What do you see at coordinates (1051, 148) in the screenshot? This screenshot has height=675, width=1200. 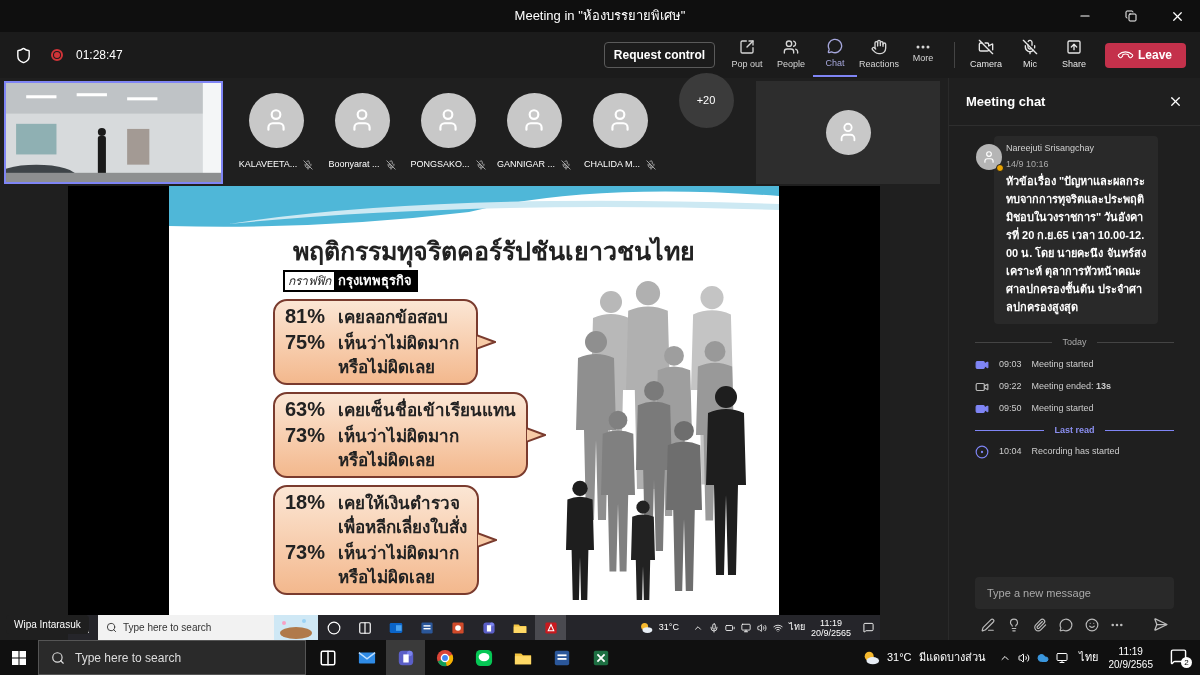 I see `message-author: Nareejuti Srisangchay` at bounding box center [1051, 148].